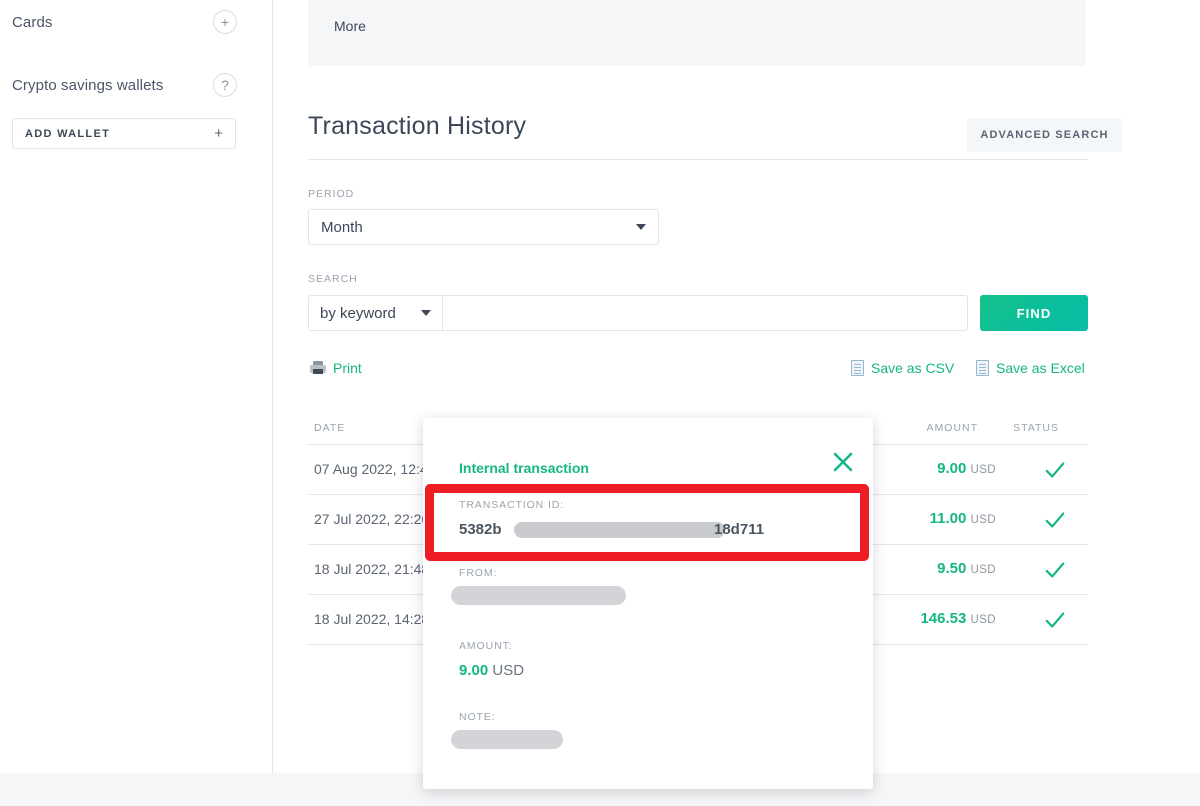  I want to click on search-type-select: by keyword, so click(375, 313).